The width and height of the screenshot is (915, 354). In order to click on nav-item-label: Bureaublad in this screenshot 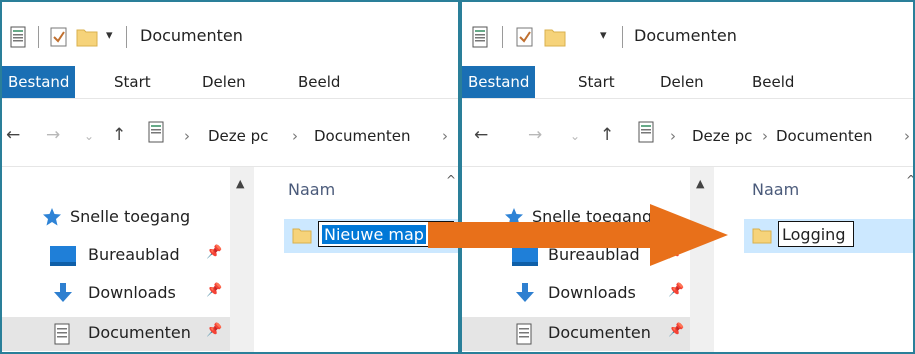, I will do `click(134, 254)`.